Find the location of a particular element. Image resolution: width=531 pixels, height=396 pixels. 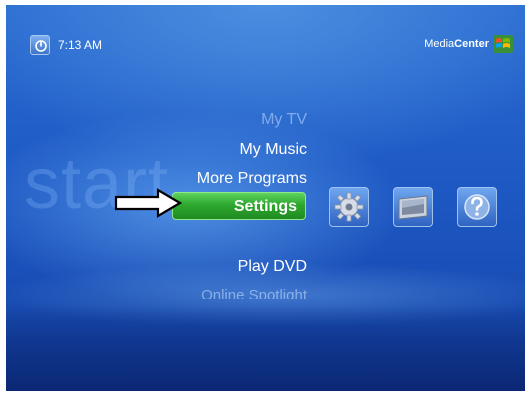

brand-light: Media is located at coordinates (439, 44).